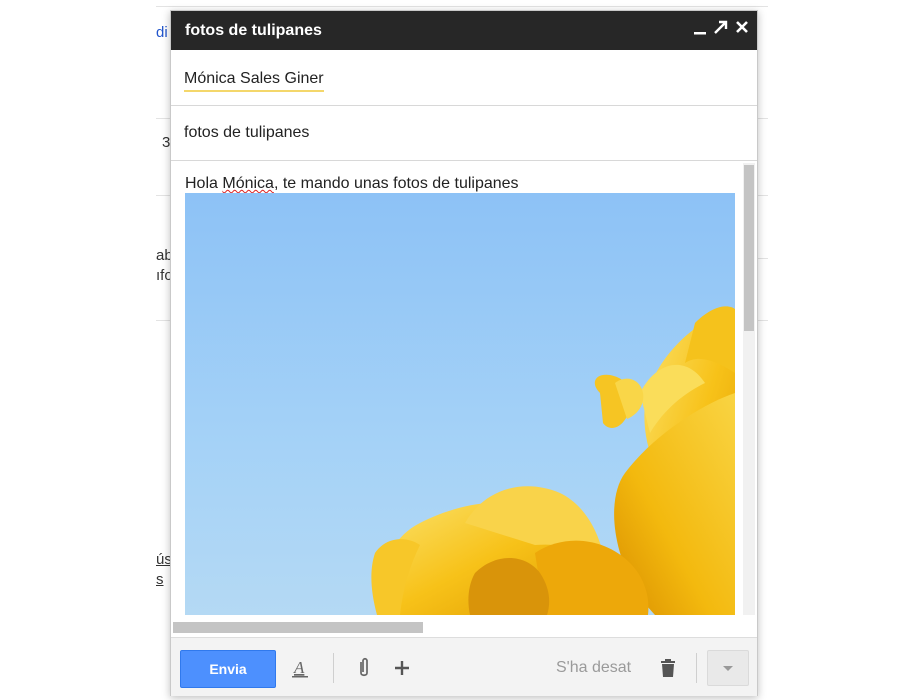 This screenshot has width=900, height=700. I want to click on send-button: Envia, so click(228, 669).